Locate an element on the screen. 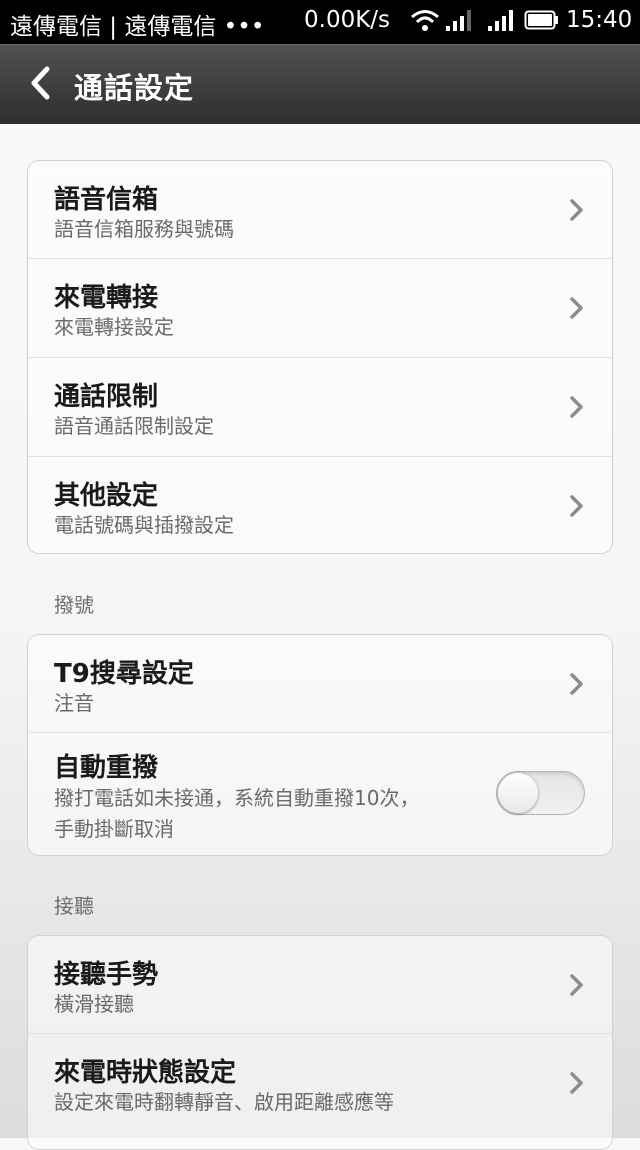  list-item-answer-gesture: 接聽手勢 橫滑接聽 is located at coordinates (320, 985).